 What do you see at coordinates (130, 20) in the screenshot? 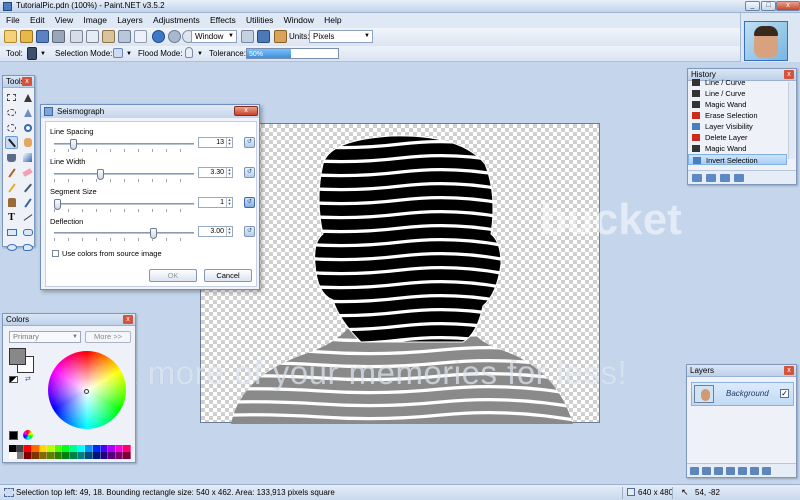
I see `menu-layers: Layers` at bounding box center [130, 20].